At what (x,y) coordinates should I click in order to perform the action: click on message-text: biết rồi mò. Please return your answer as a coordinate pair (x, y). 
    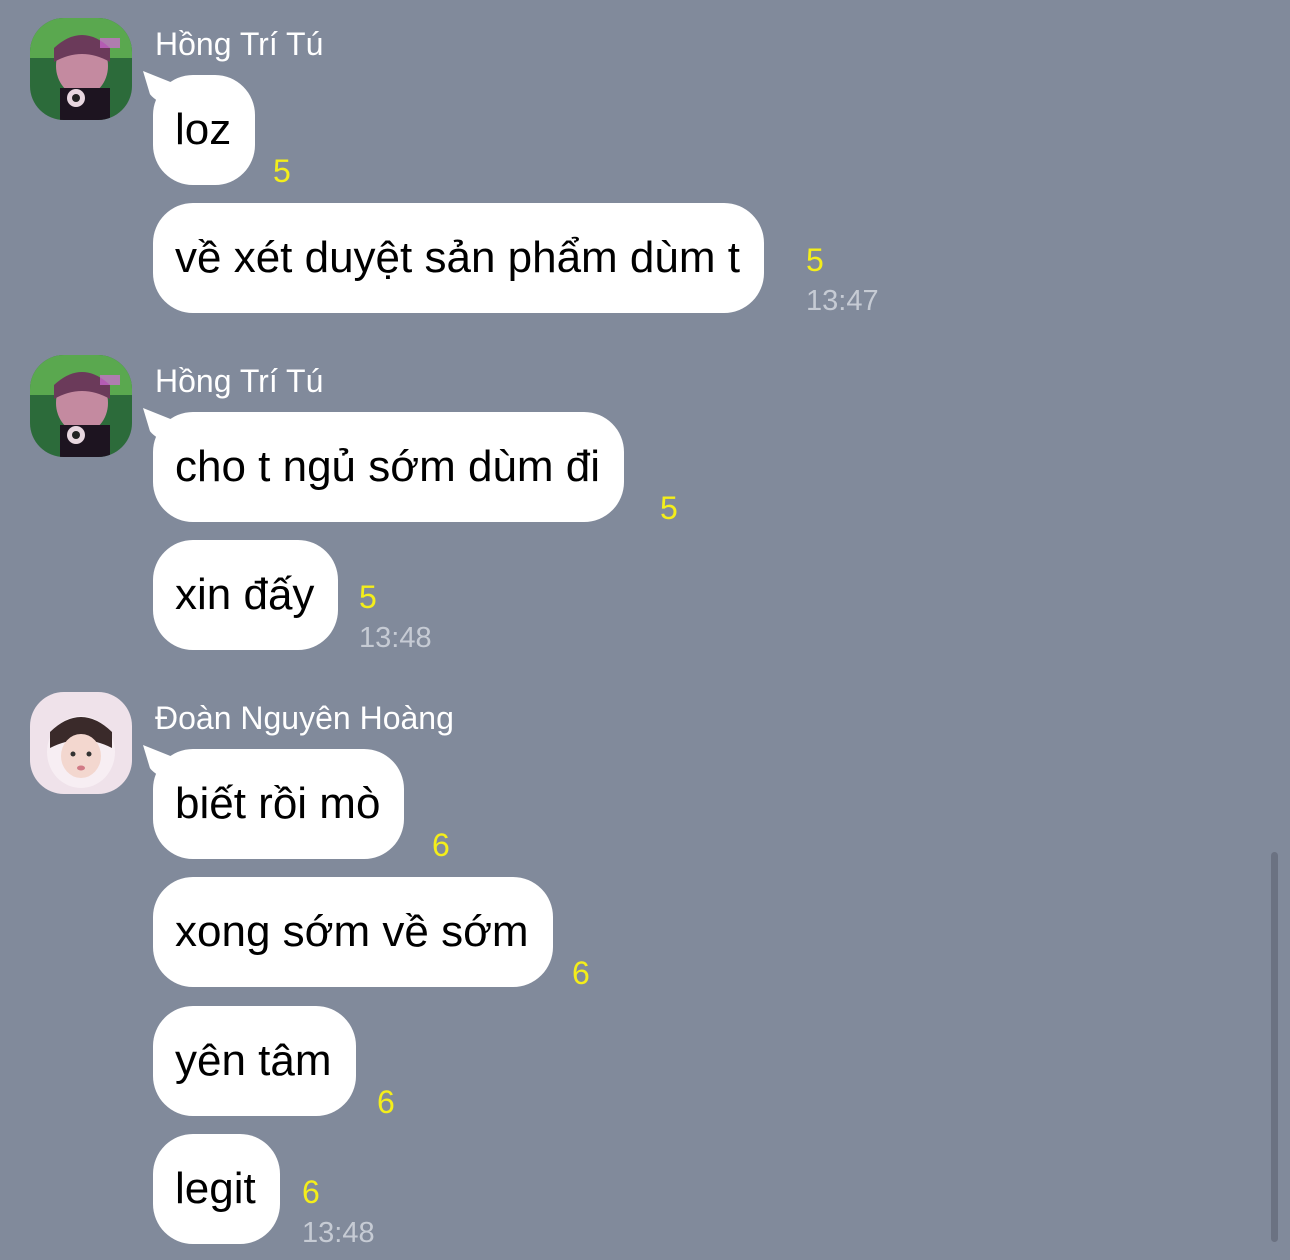
    Looking at the image, I should click on (278, 803).